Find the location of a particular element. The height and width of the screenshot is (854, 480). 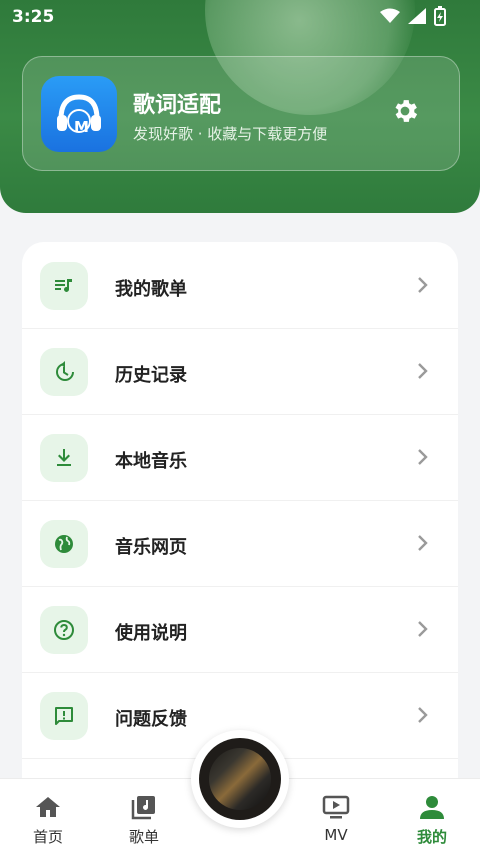

nav-label: 歌单 is located at coordinates (143, 837).